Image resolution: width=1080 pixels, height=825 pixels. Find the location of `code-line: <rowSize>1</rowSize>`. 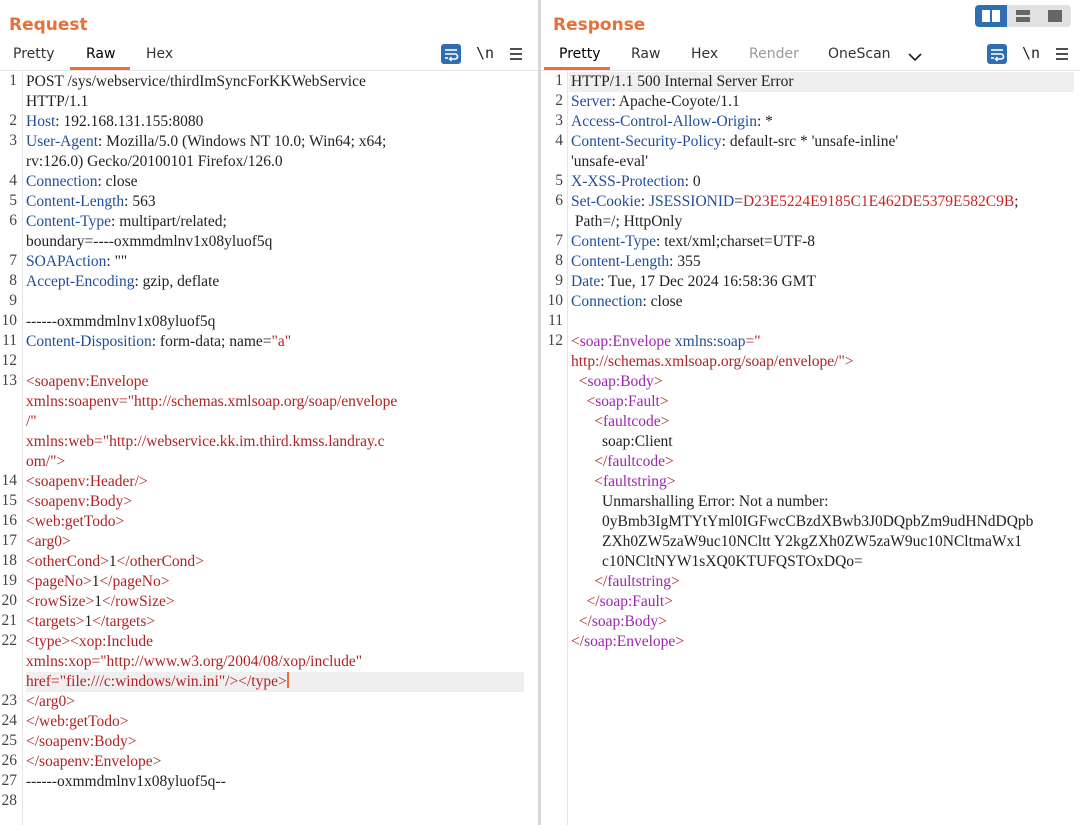

code-line: <rowSize>1</rowSize> is located at coordinates (100, 602).